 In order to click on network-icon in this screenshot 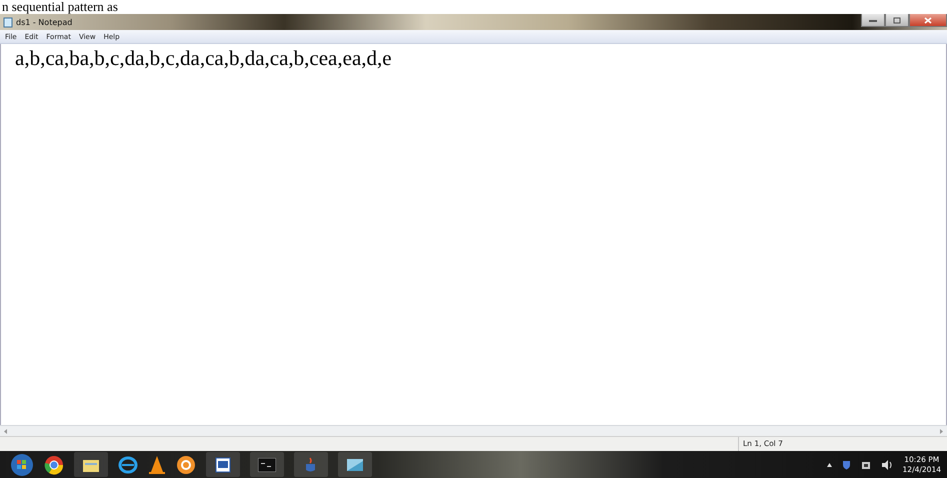, I will do `click(865, 465)`.